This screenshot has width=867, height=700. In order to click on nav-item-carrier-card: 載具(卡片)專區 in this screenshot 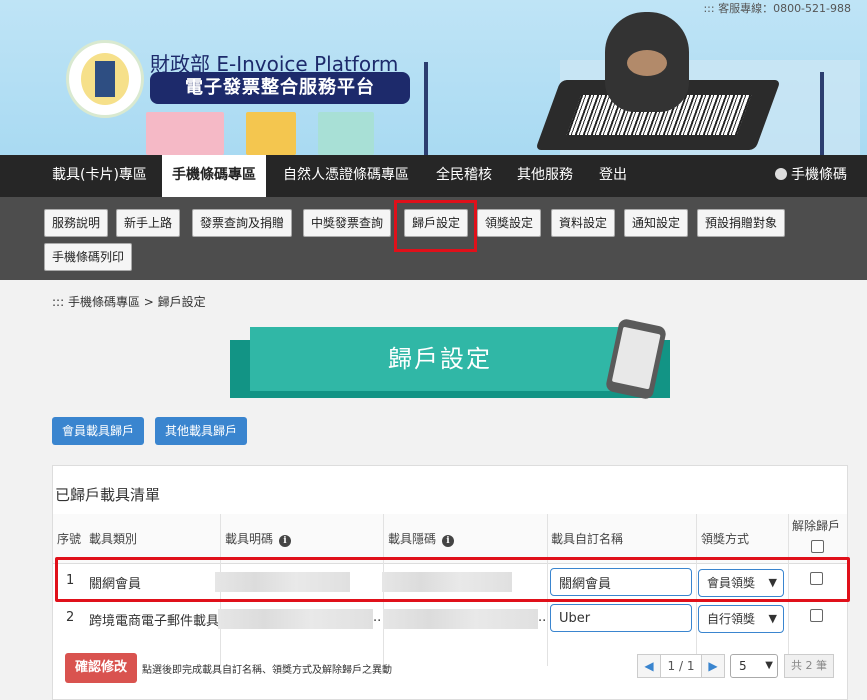, I will do `click(99, 176)`.